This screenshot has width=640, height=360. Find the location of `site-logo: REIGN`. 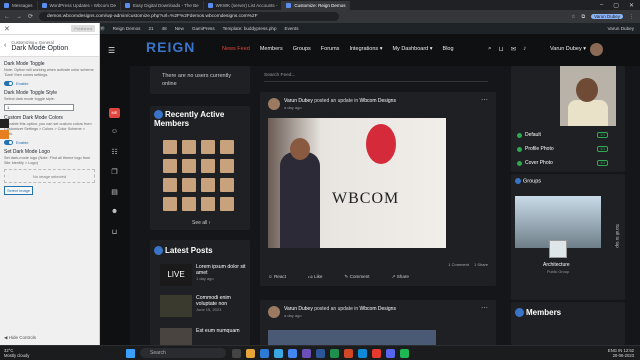

site-logo: REIGN is located at coordinates (170, 47).